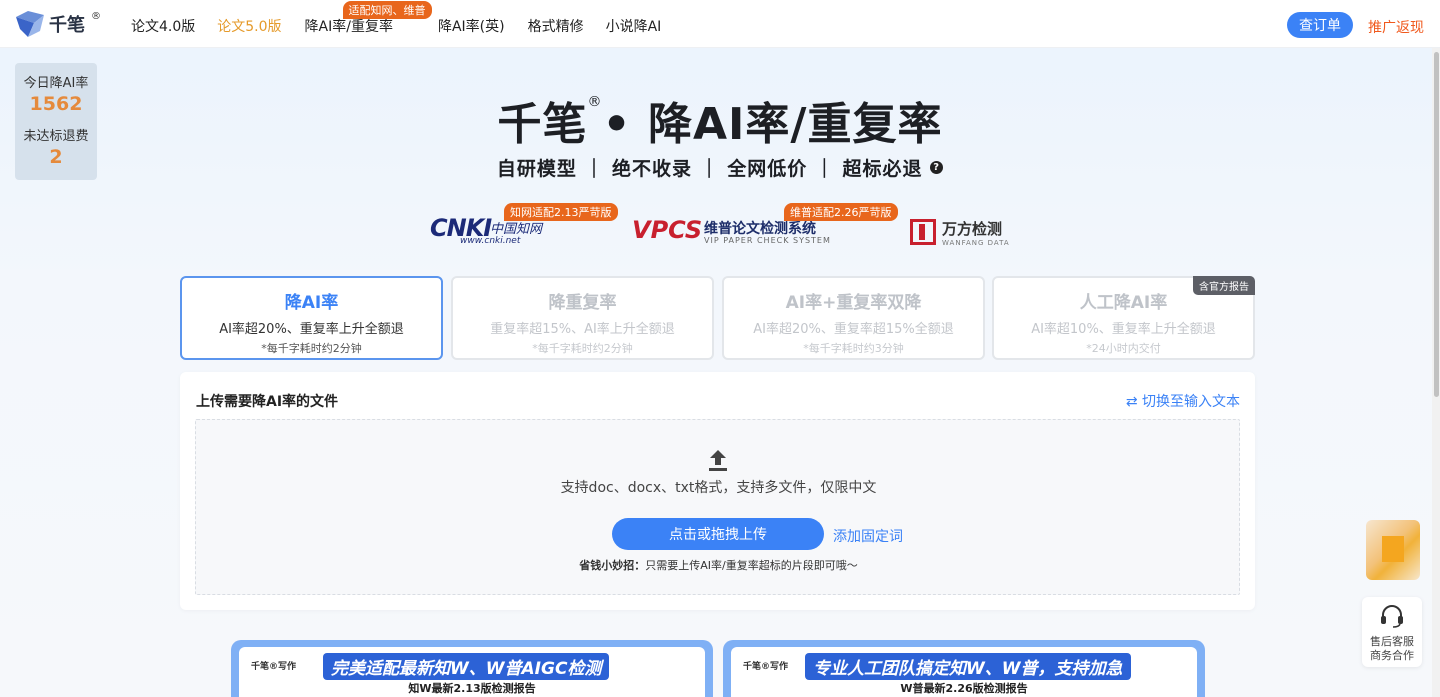 The height and width of the screenshot is (697, 1440). Describe the element at coordinates (718, 460) in the screenshot. I see `upload-icon` at that location.